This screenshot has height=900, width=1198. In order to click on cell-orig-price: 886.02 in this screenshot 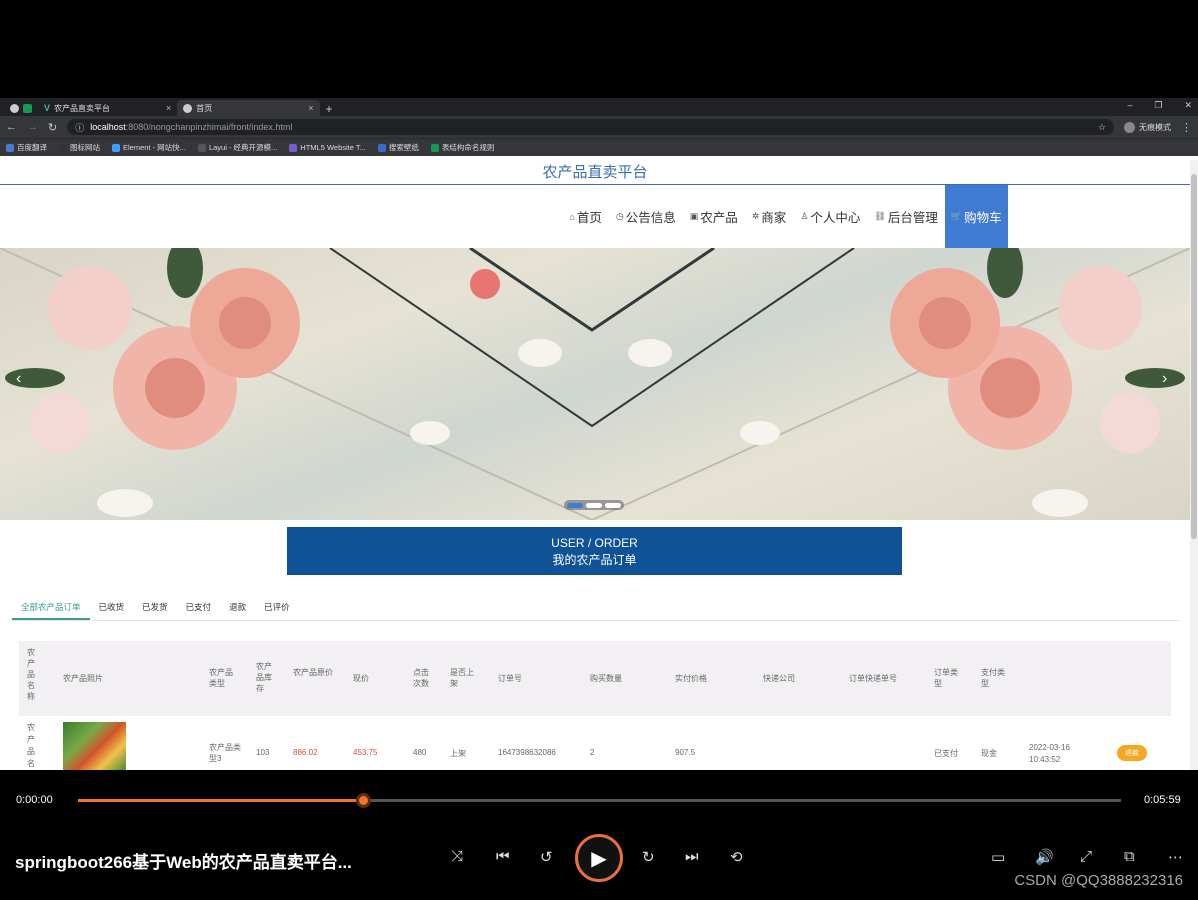, I will do `click(305, 752)`.